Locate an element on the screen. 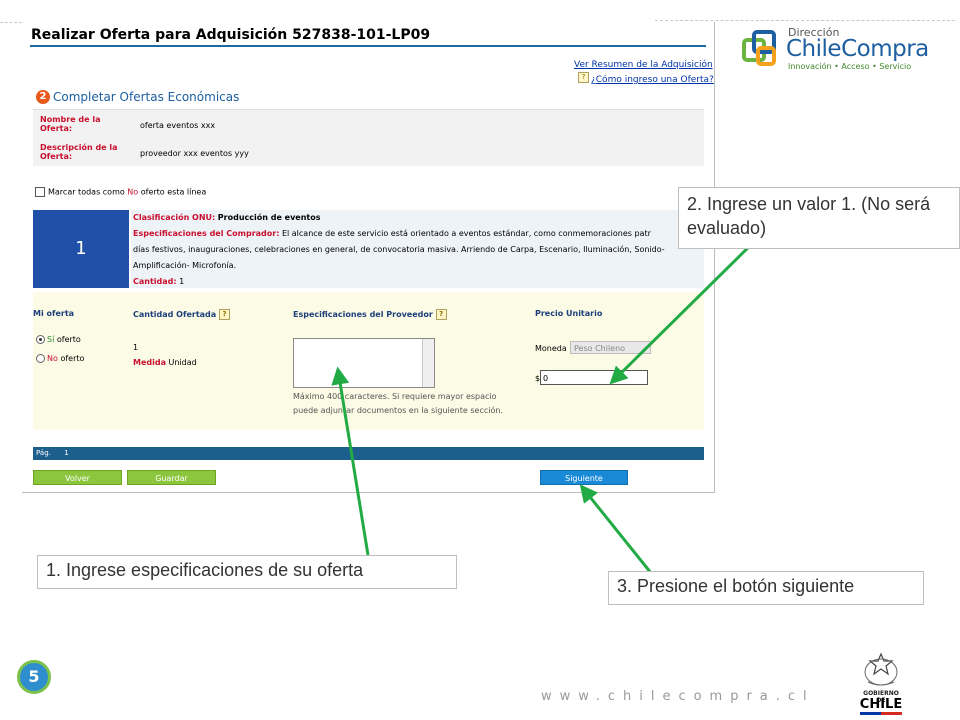 Image resolution: width=960 pixels, height=720 pixels. arrow-to-textarea is located at coordinates (350, 461).